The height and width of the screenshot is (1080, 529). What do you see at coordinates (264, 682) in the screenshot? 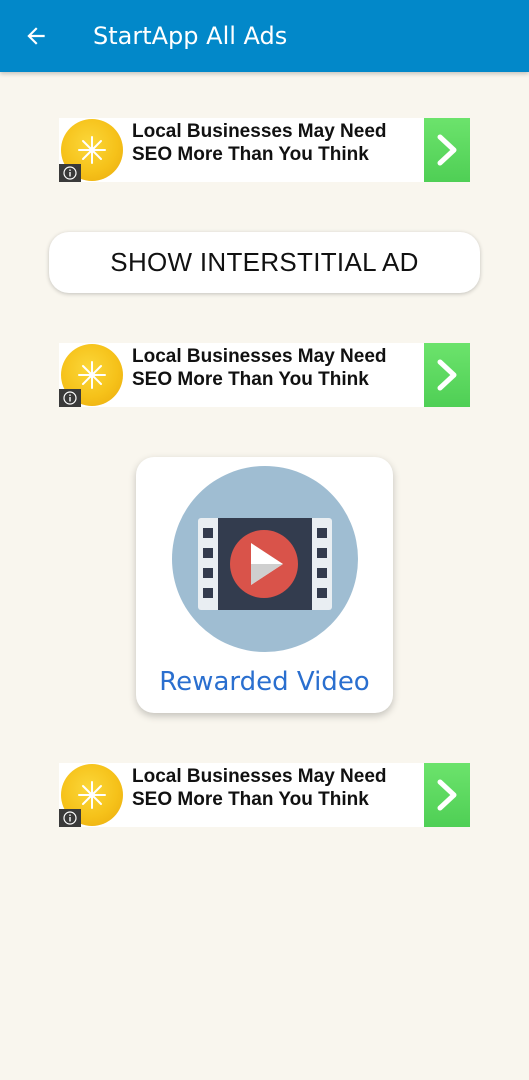
I see `rewarded-video-label: Rewarded Video` at bounding box center [264, 682].